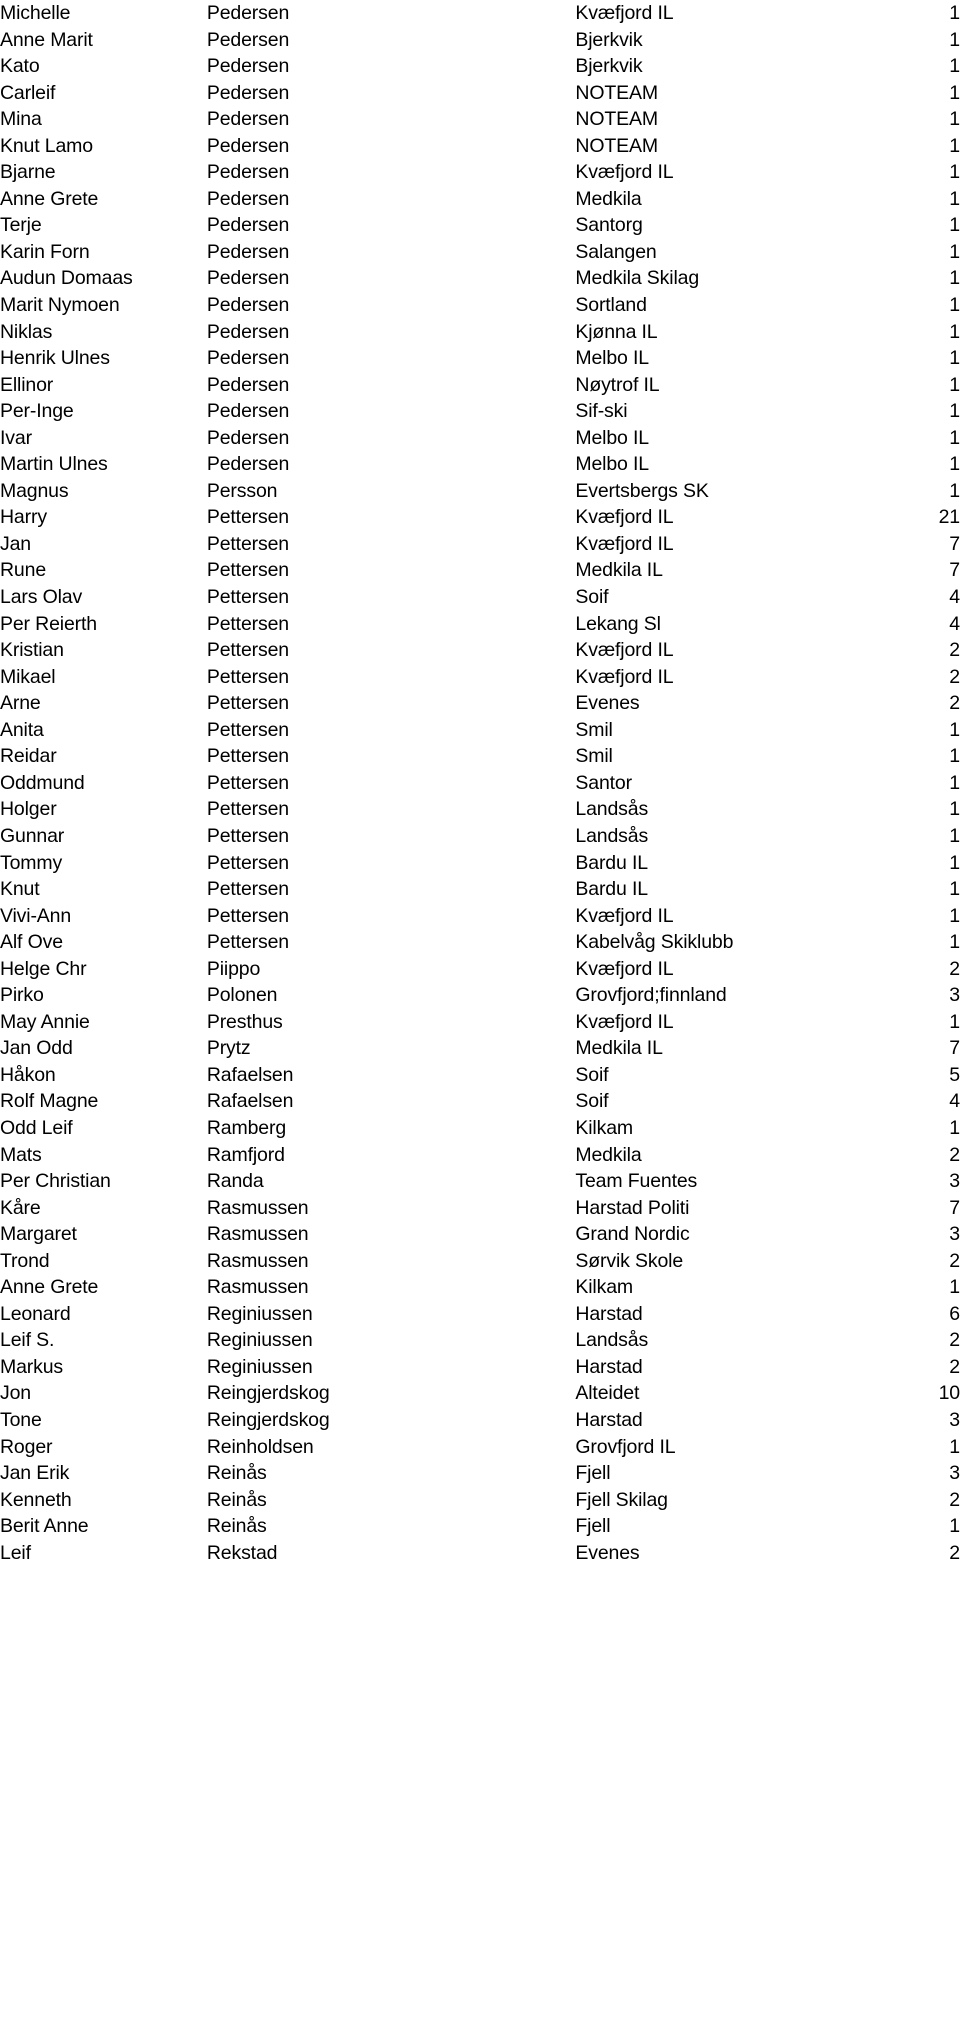 This screenshot has width=960, height=2044. What do you see at coordinates (21, 1419) in the screenshot?
I see `cell-first-name: Tone` at bounding box center [21, 1419].